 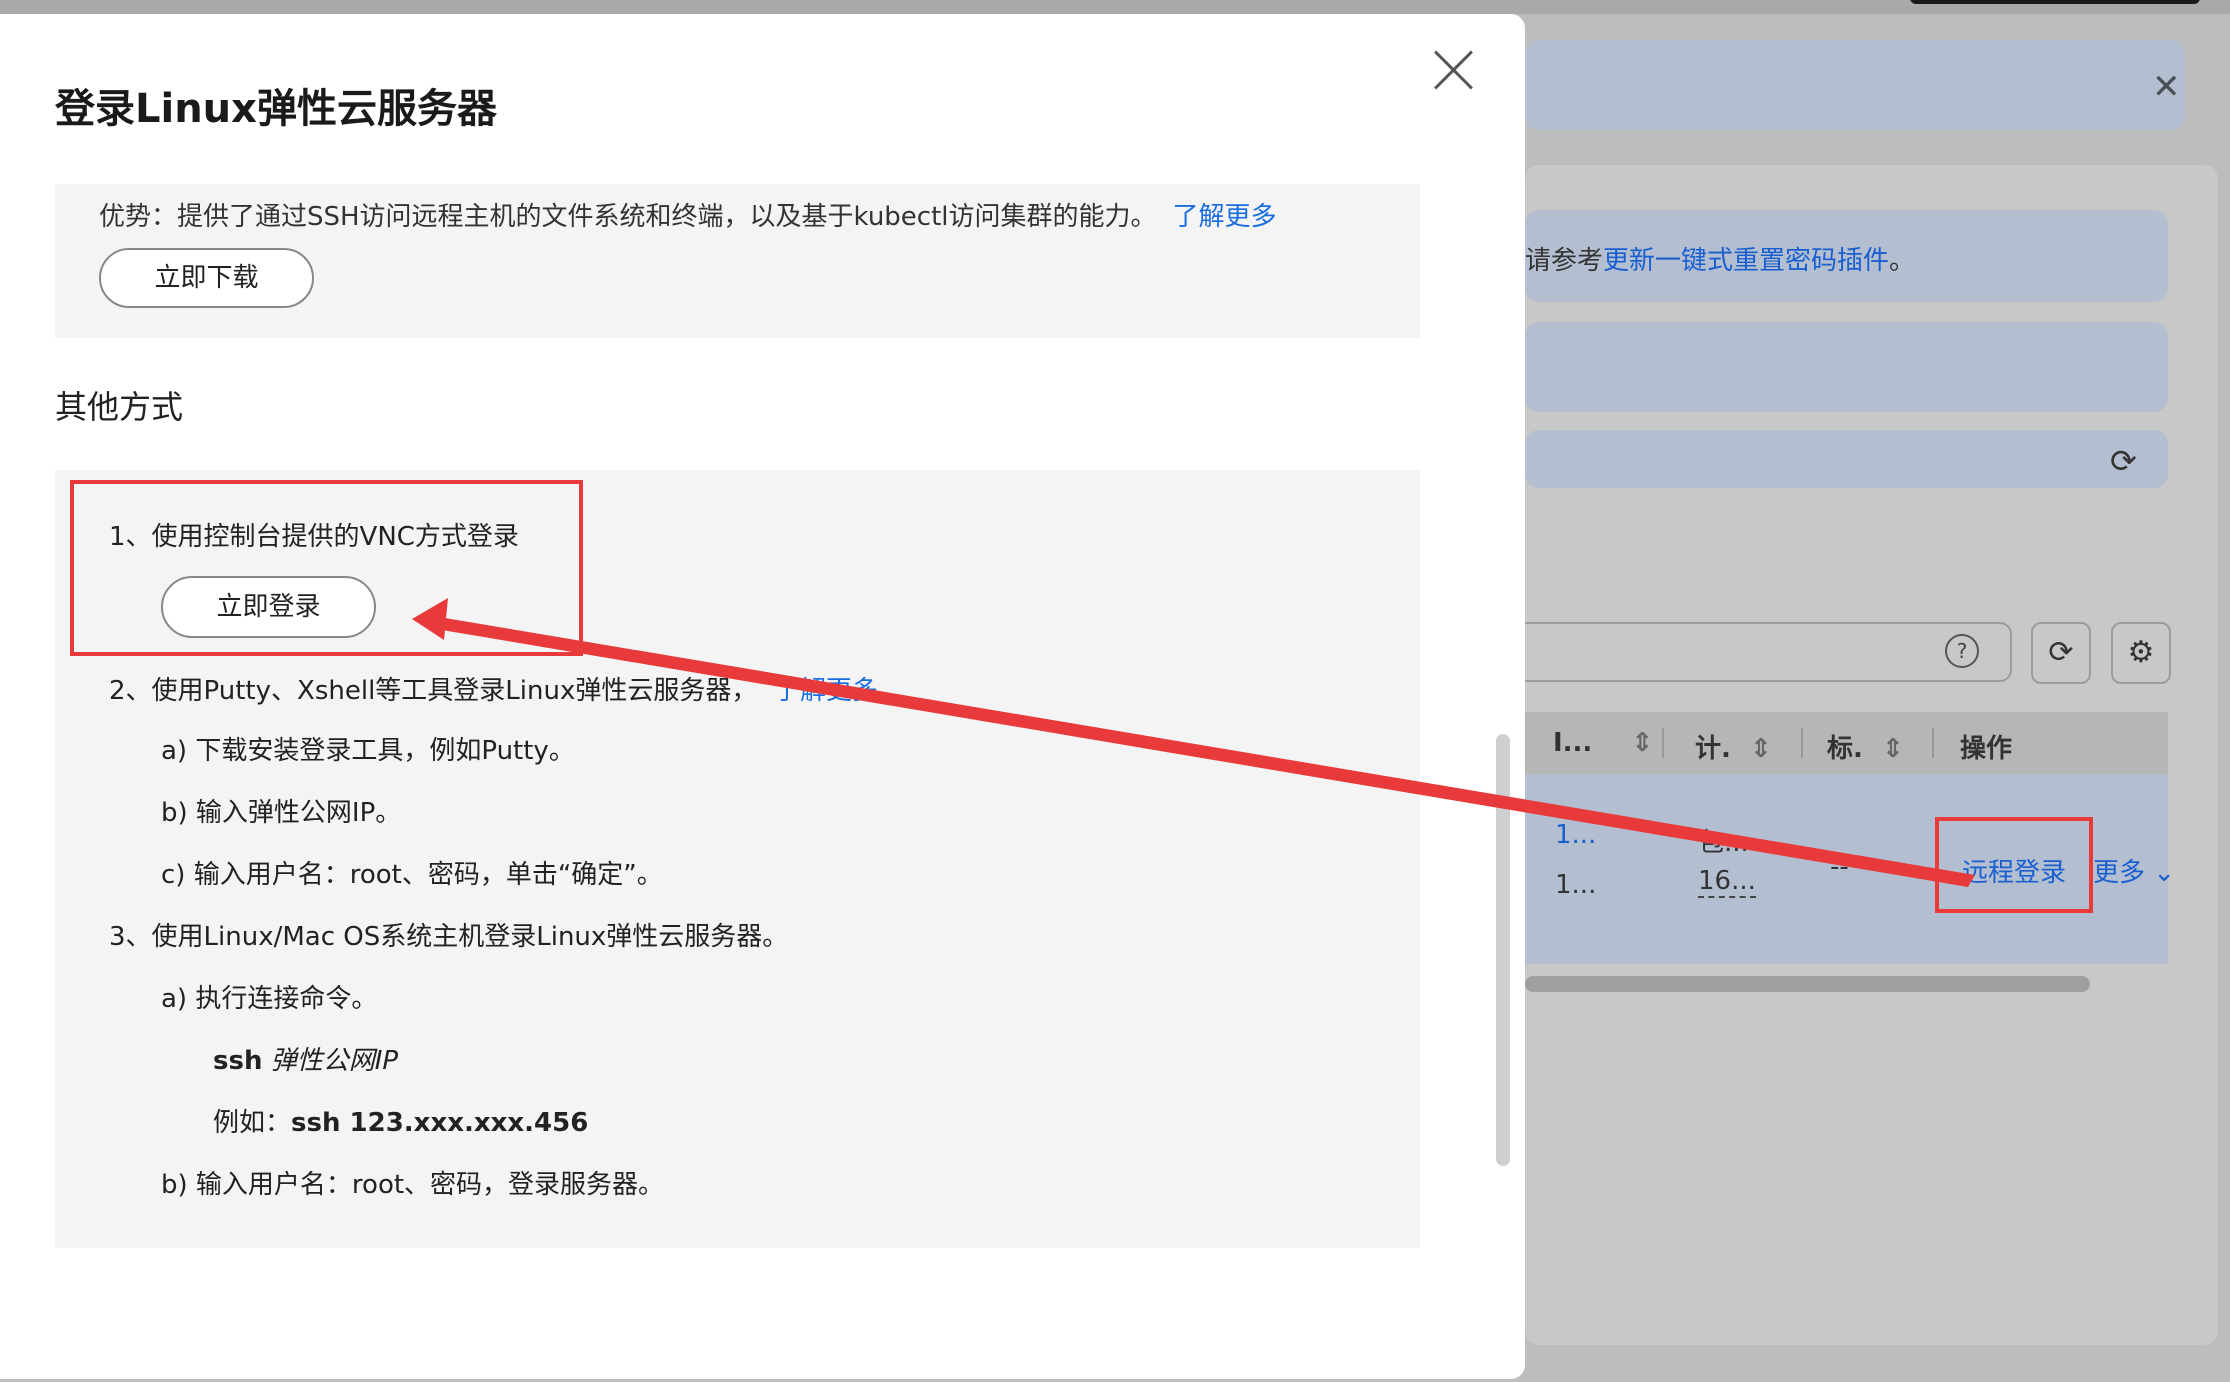 I want to click on section-title: 其他方式, so click(x=119, y=407).